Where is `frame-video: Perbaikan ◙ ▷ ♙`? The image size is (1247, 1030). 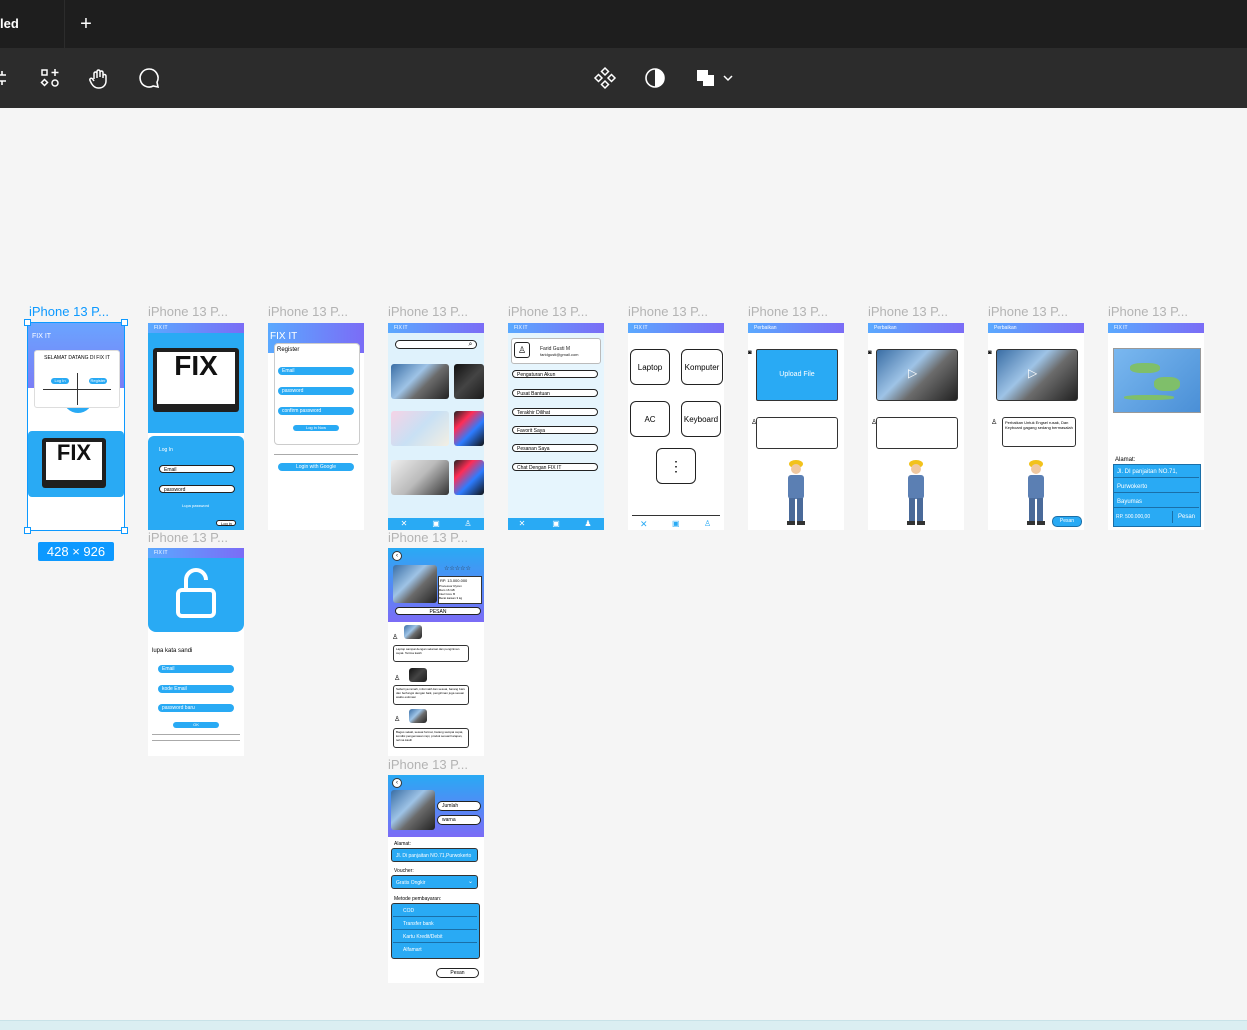 frame-video: Perbaikan ◙ ▷ ♙ is located at coordinates (916, 426).